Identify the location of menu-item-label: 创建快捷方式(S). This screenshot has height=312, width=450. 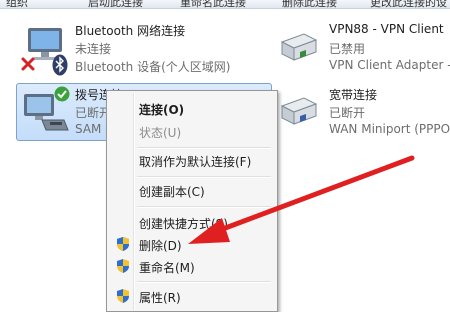
(183, 224).